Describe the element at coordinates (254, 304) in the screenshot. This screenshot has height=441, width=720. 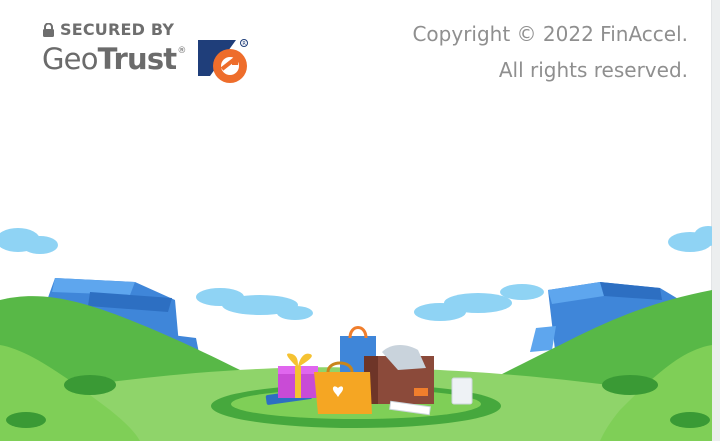
I see `cloud-center-left` at that location.